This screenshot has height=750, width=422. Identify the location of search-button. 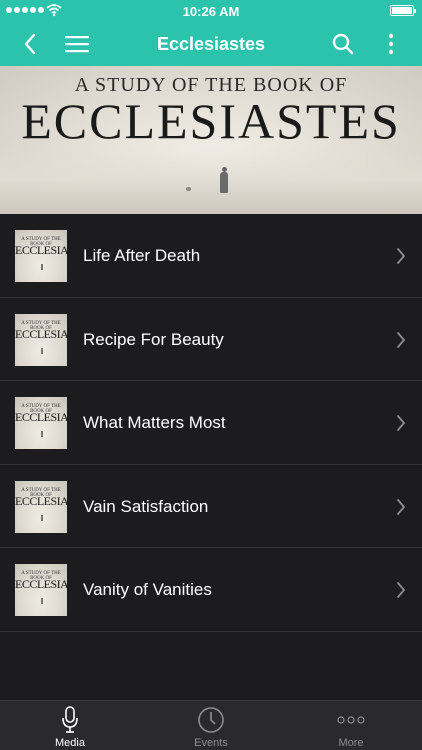
(343, 44).